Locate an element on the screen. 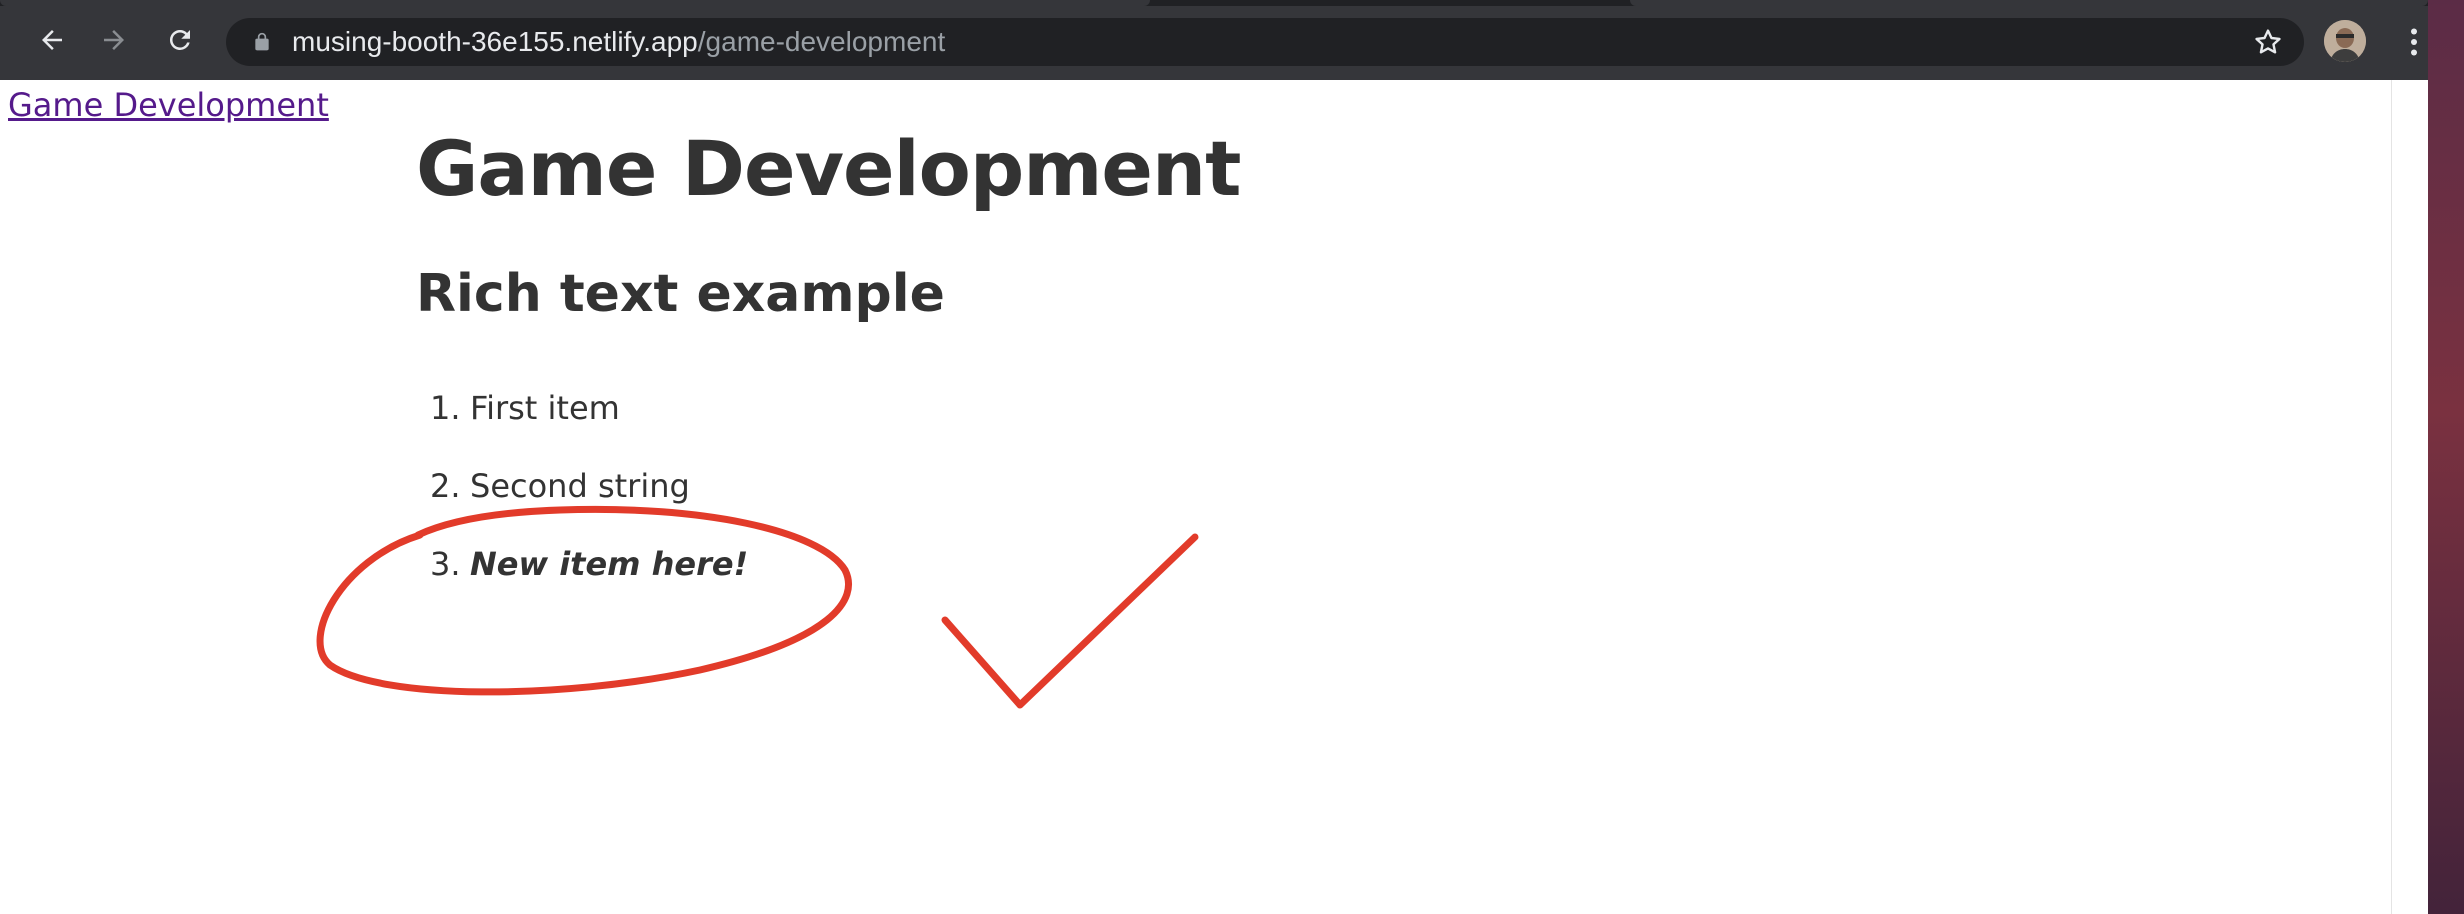 The width and height of the screenshot is (2464, 914). profile-avatar is located at coordinates (2345, 41).